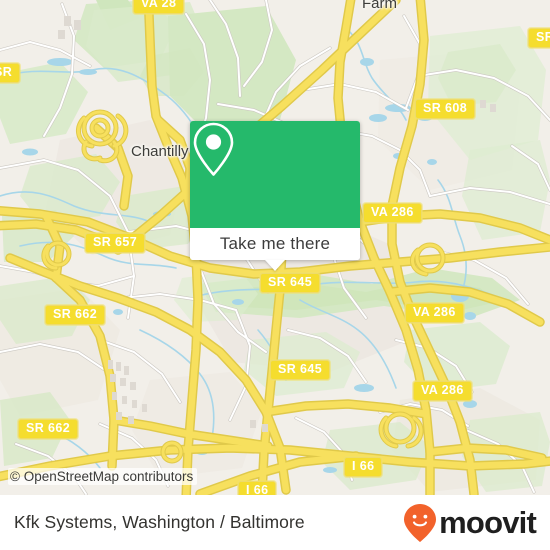  I want to click on moovit-wordmark: moovit, so click(488, 522).